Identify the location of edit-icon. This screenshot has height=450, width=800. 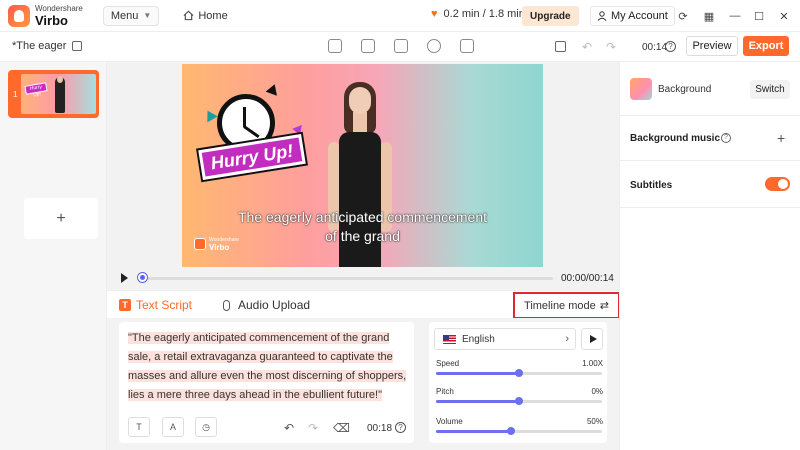
(77, 46).